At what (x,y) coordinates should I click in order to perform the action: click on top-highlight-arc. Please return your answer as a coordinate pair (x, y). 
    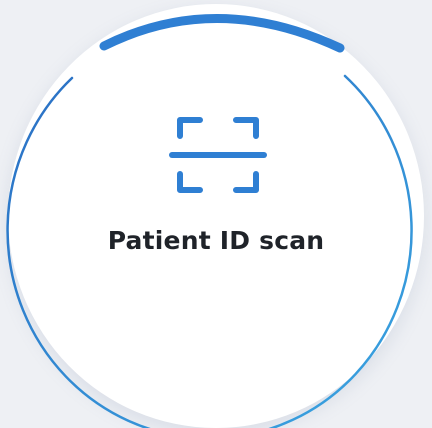
    Looking at the image, I should click on (222, 33).